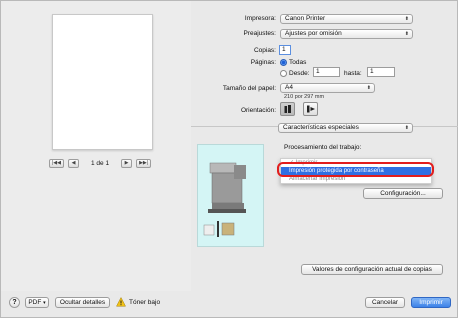 Image resolution: width=458 pixels, height=319 pixels. Describe the element at coordinates (304, 97) in the screenshot. I see `paper-dimensions: 210 por 297 mm` at that location.